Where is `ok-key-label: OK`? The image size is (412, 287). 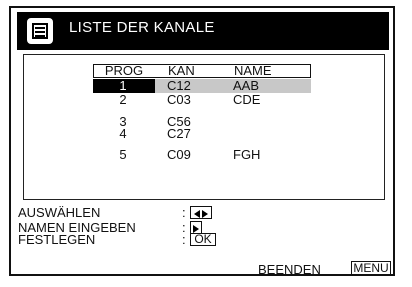 ok-key-label: OK is located at coordinates (203, 239).